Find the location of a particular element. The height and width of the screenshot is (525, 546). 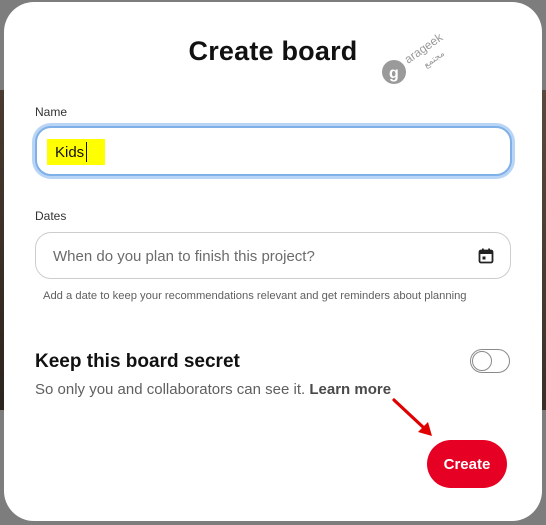

calendar-icon is located at coordinates (486, 256).